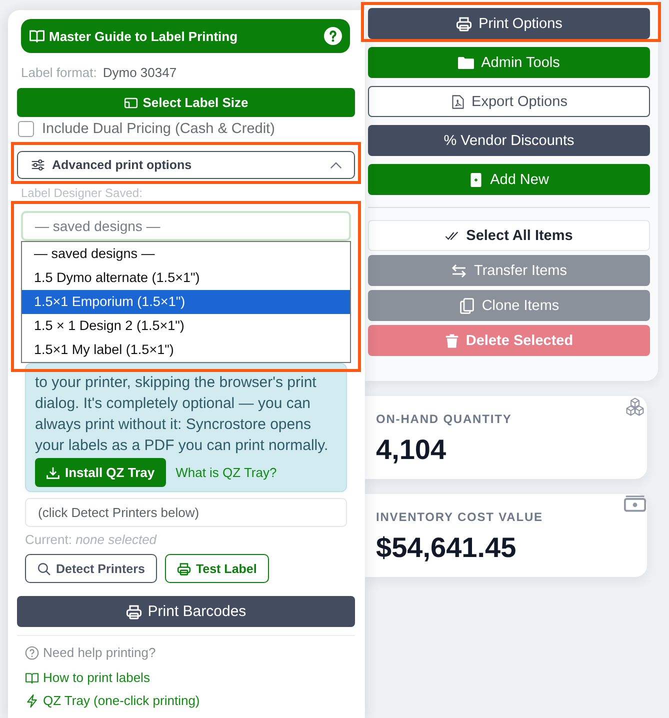  What do you see at coordinates (83, 678) in the screenshot?
I see `help-link: How to print labels` at bounding box center [83, 678].